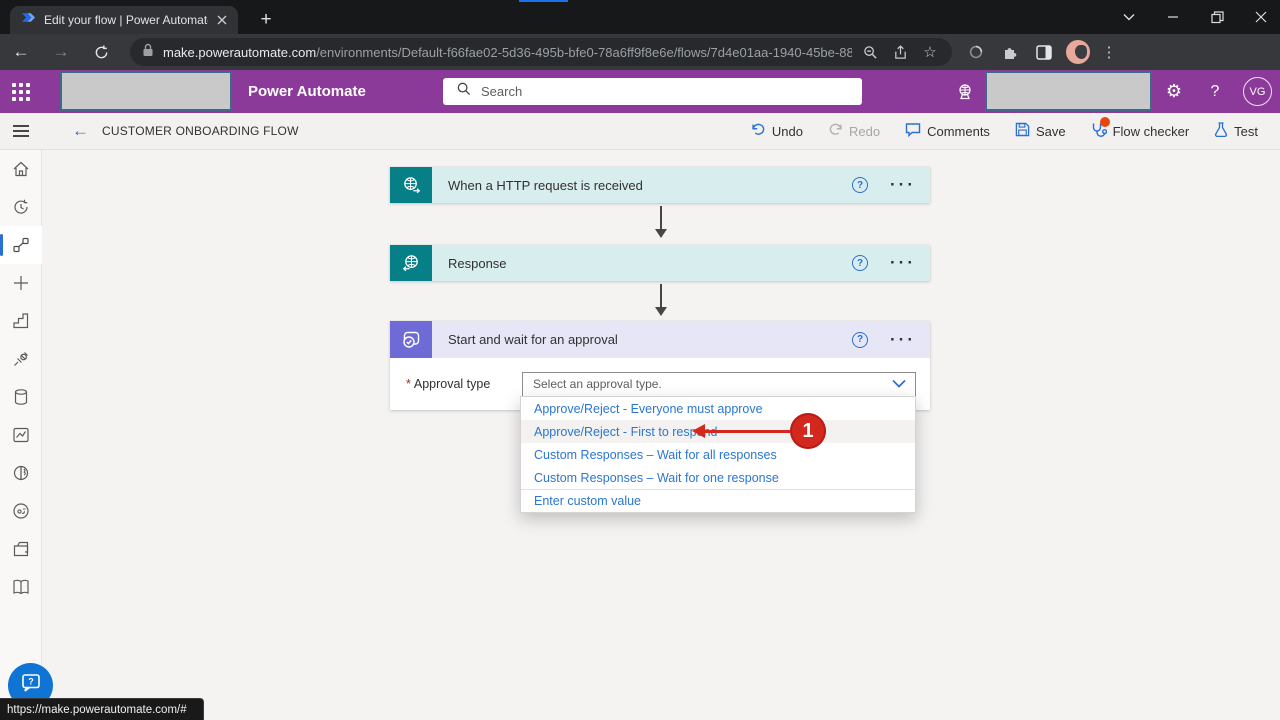 The image size is (1280, 720). I want to click on save-label: Save, so click(1050, 131).